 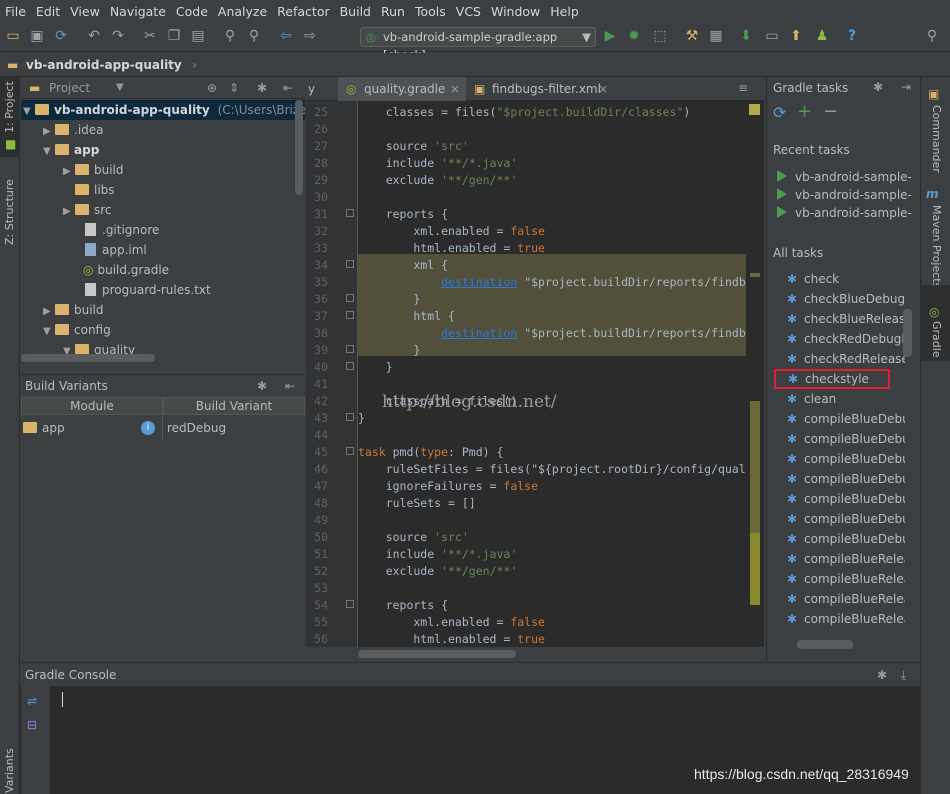 I want to click on tree-row-app: ▼ app, so click(x=71, y=150).